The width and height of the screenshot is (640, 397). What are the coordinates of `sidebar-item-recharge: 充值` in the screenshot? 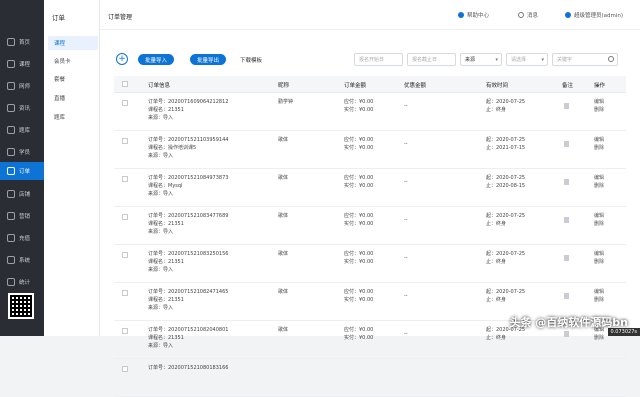 It's located at (22, 238).